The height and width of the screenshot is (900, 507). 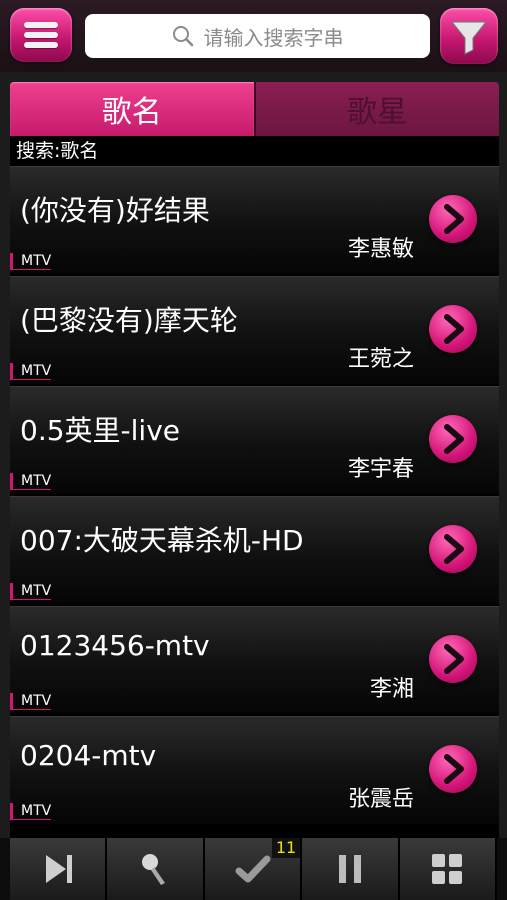 I want to click on search-mode-label: 搜索:歌名, so click(x=254, y=151).